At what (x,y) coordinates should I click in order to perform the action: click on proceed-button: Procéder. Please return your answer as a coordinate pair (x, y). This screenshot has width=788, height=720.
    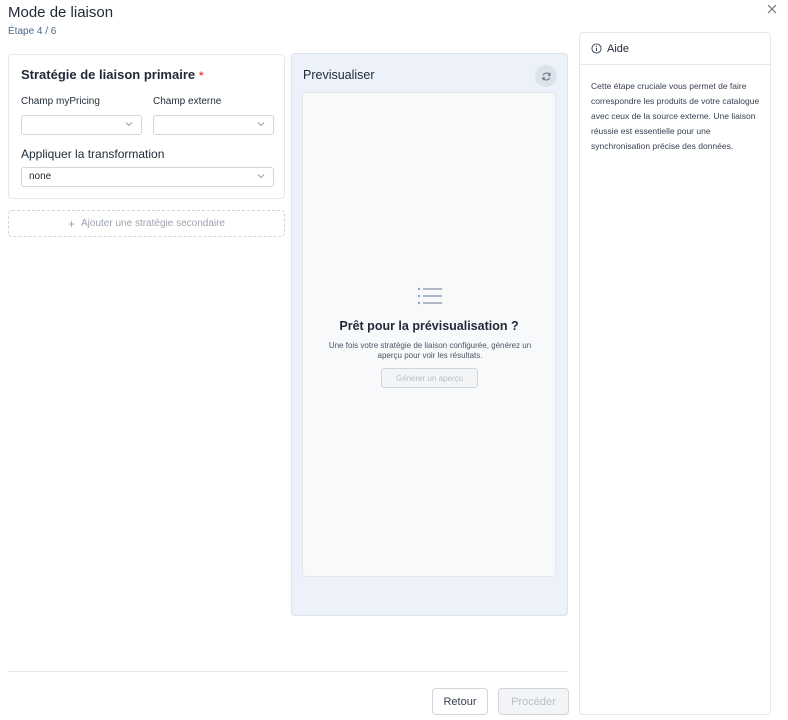
    Looking at the image, I should click on (533, 701).